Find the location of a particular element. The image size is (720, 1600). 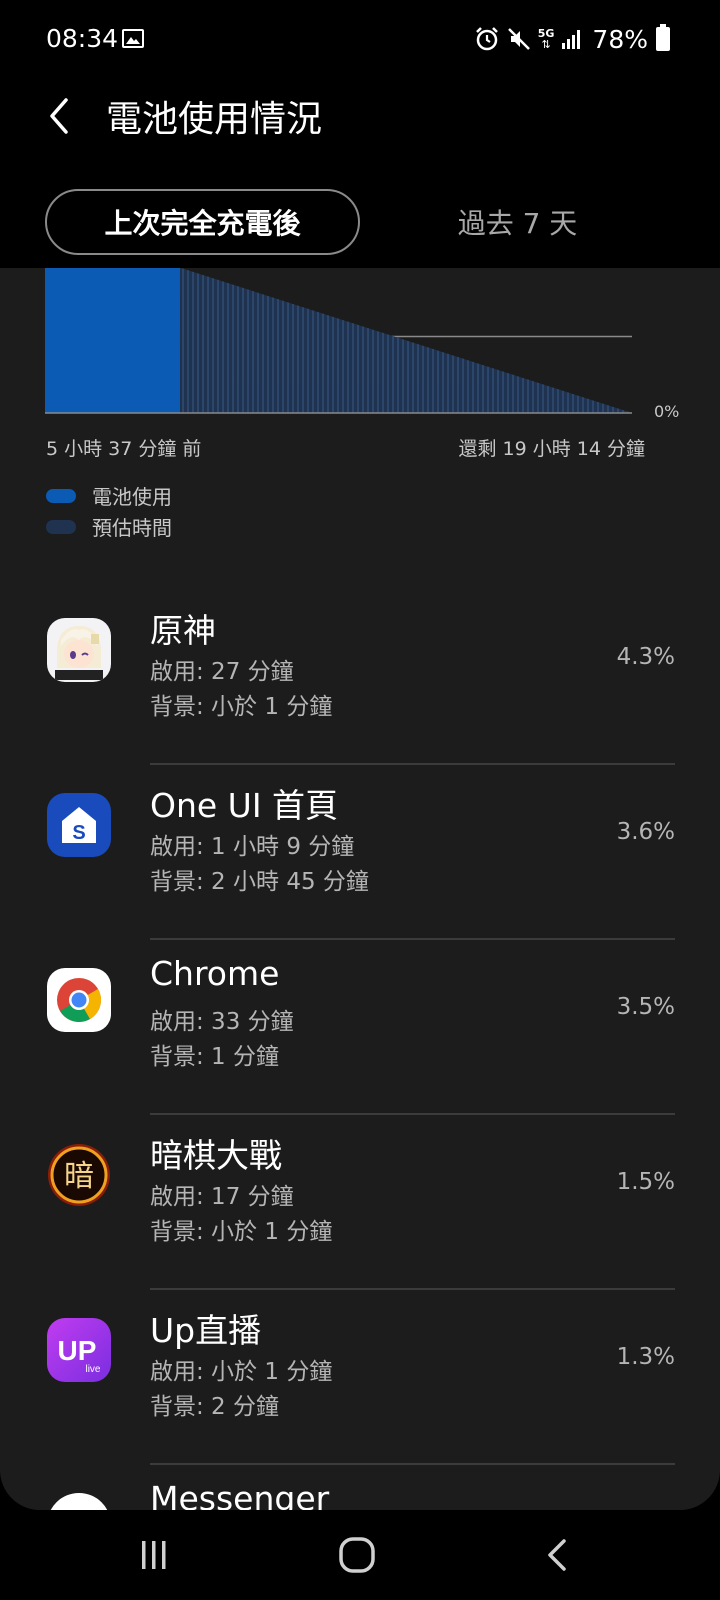

oneui-home-icon: S is located at coordinates (79, 825).